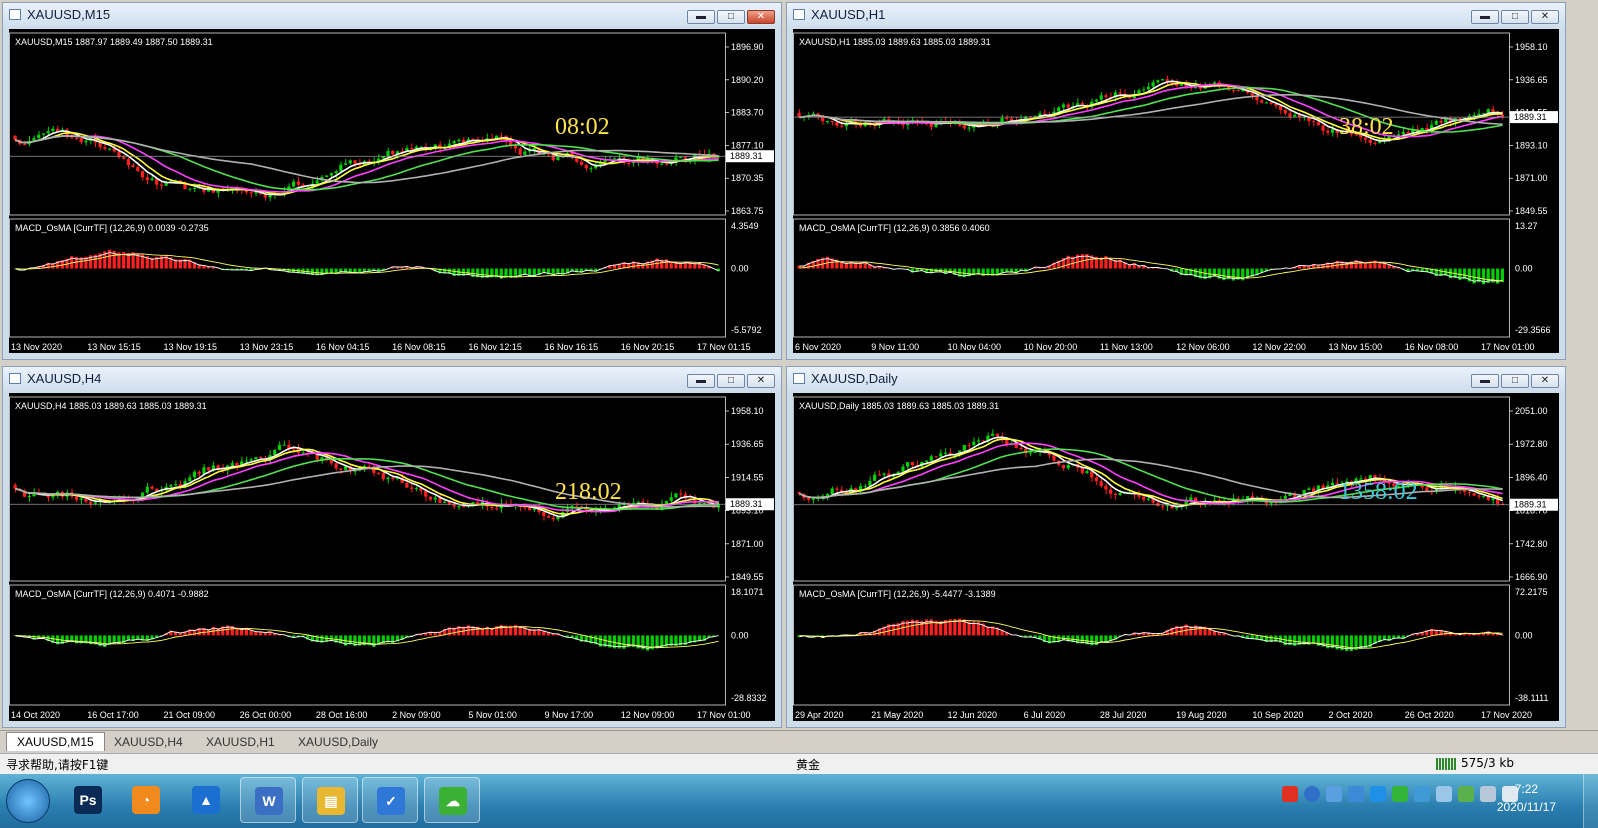  I want to click on window-titlebar: XAUUSD,H4 ▬ □ ✕, so click(392, 379).